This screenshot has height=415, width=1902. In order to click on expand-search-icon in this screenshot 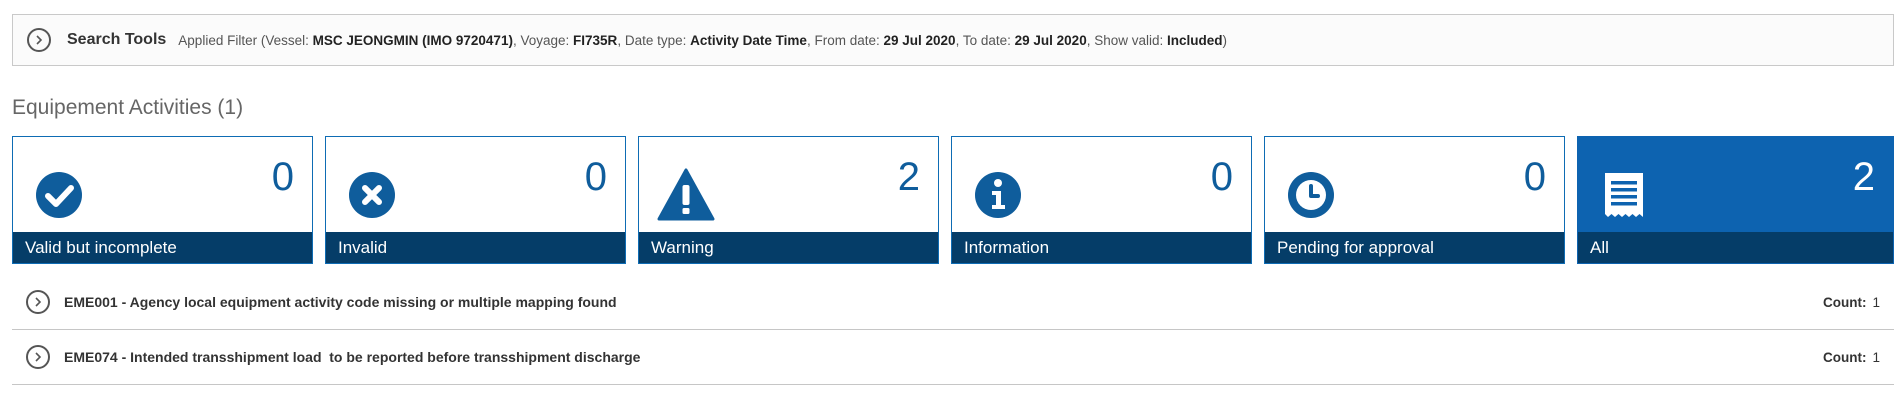, I will do `click(39, 40)`.